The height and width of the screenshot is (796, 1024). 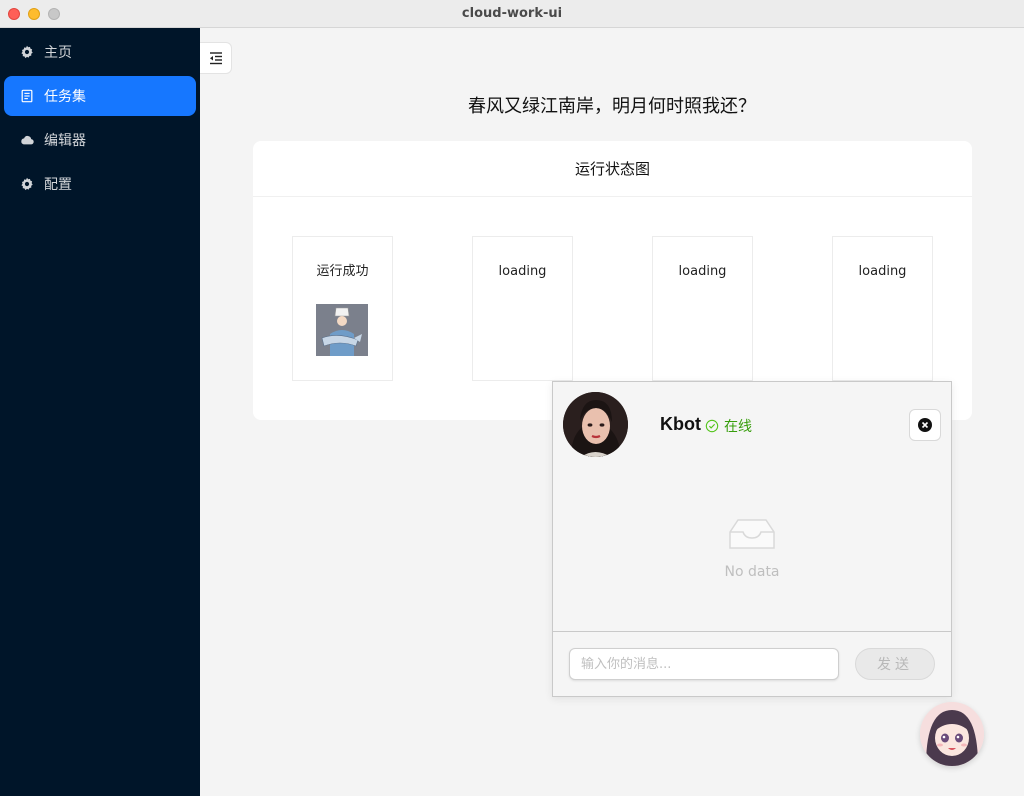 What do you see at coordinates (342, 271) in the screenshot?
I see `status-text: 运行成功` at bounding box center [342, 271].